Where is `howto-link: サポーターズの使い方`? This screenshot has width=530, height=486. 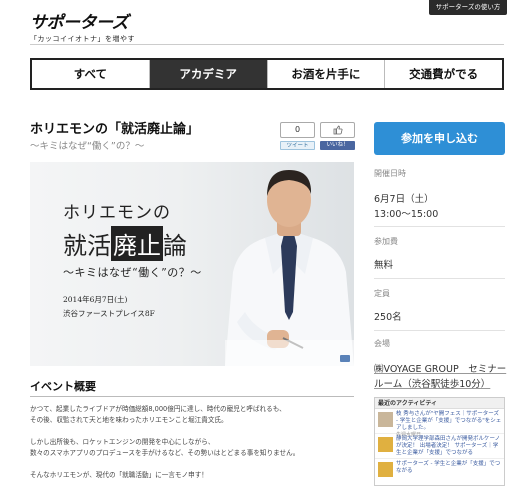
howto-link: サポーターズの使い方 is located at coordinates (468, 7).